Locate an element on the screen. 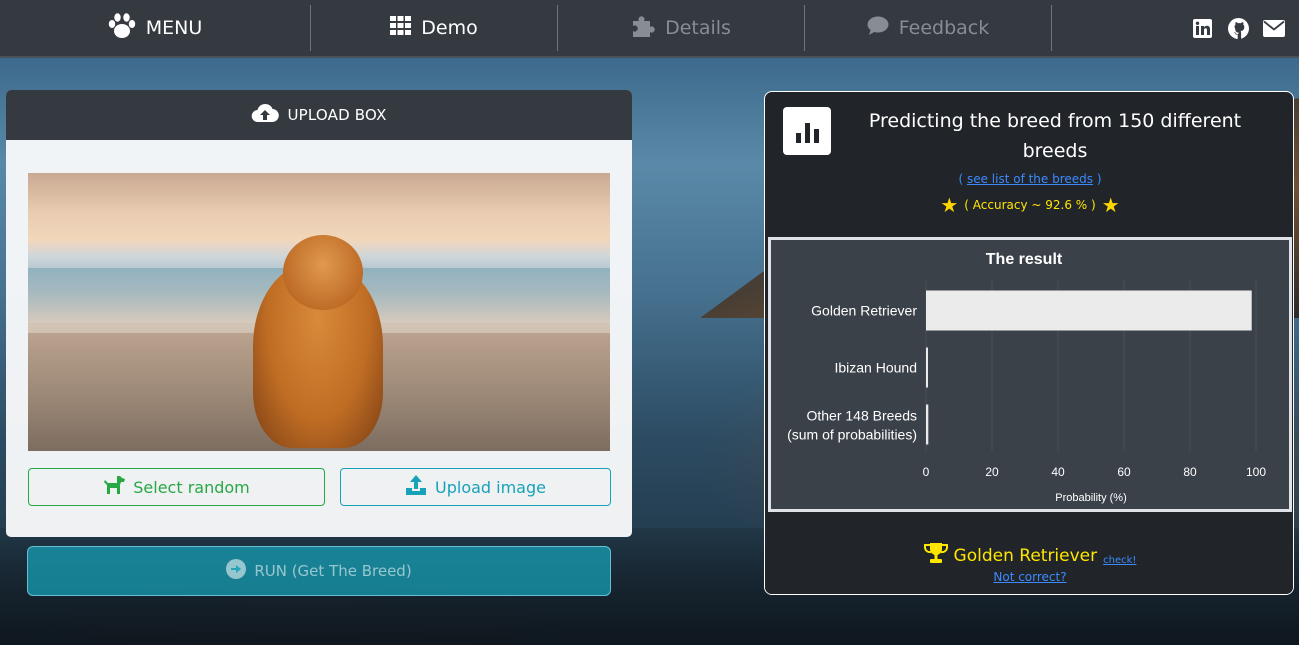 This screenshot has width=1299, height=645. paw-icon is located at coordinates (122, 28).